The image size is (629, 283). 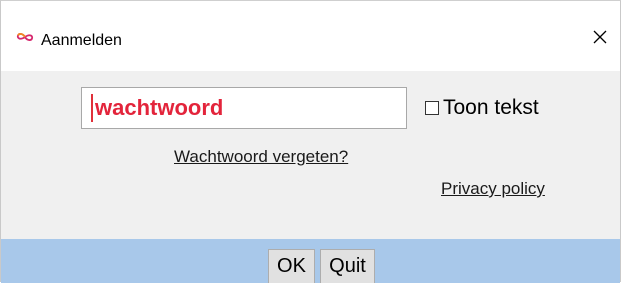 I want to click on close-button, so click(x=600, y=37).